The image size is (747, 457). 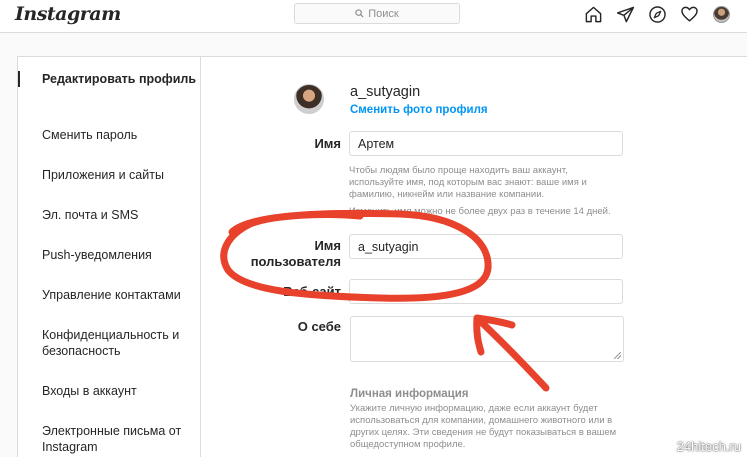 I want to click on username-label: Имя пользователя, so click(x=295, y=253).